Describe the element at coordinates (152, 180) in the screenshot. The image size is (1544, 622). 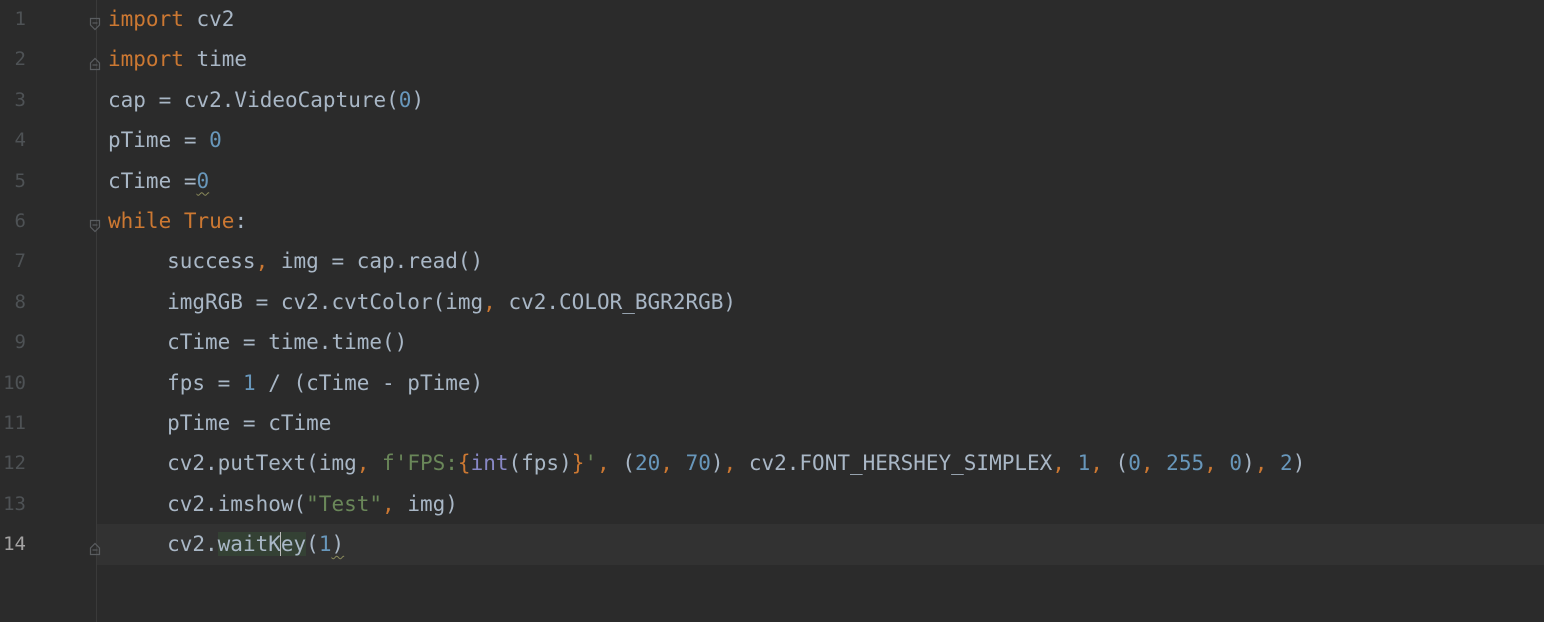
I see `code-token: cTime =` at that location.